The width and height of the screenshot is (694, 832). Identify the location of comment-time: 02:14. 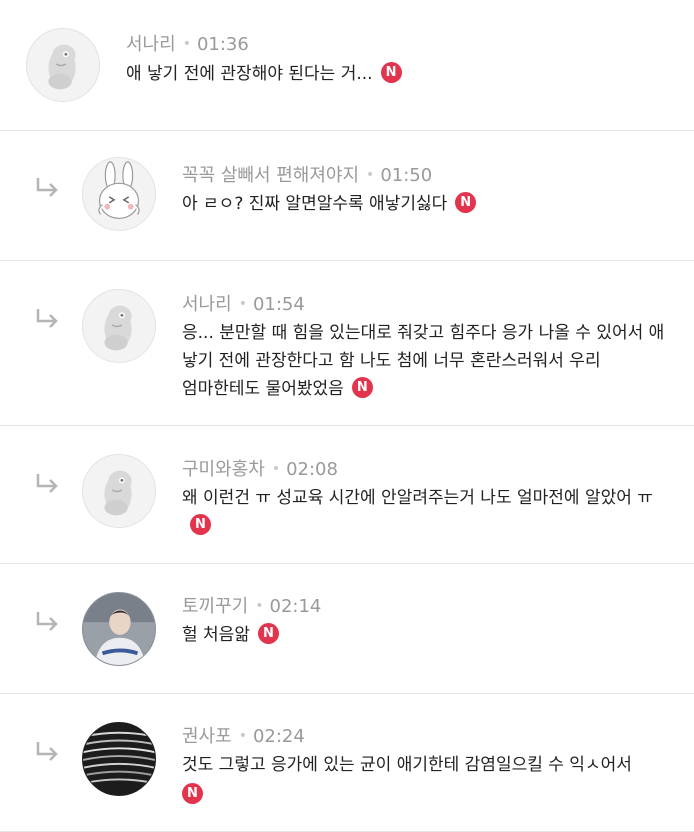
(295, 606).